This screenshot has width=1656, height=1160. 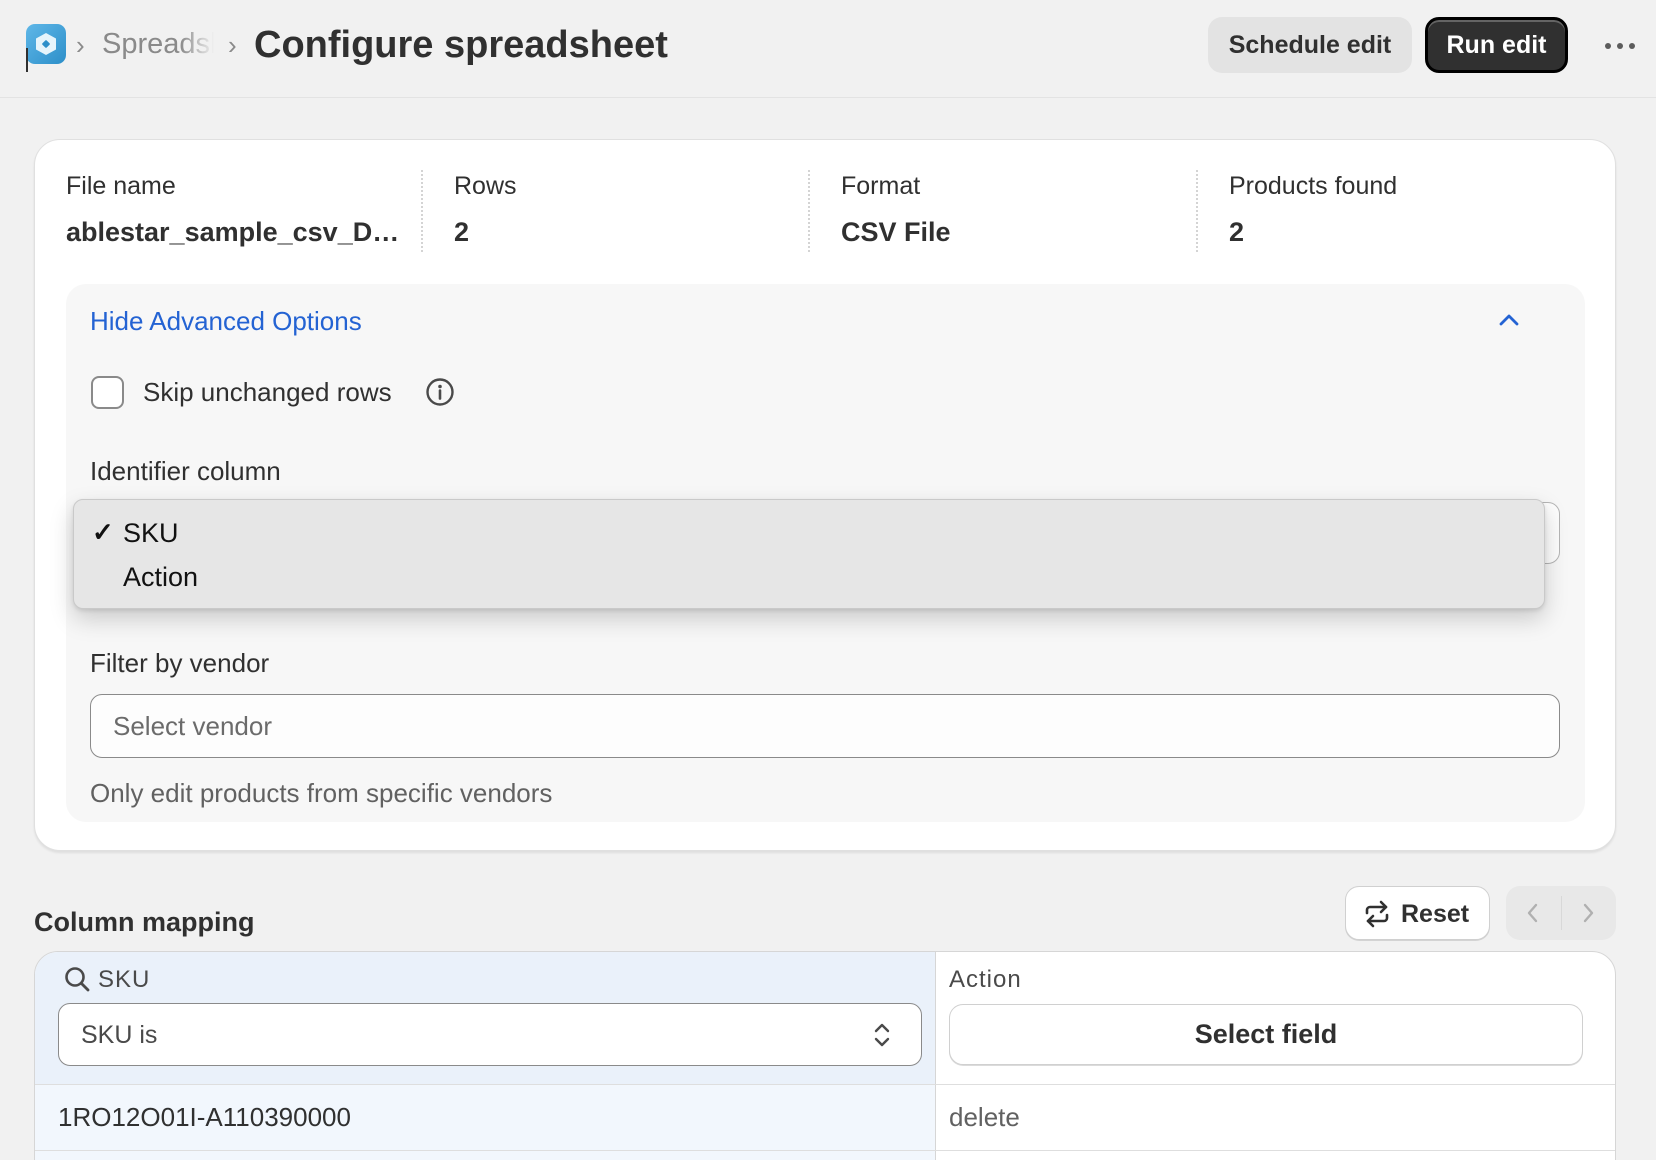 I want to click on column-header-action: Action, so click(x=985, y=979).